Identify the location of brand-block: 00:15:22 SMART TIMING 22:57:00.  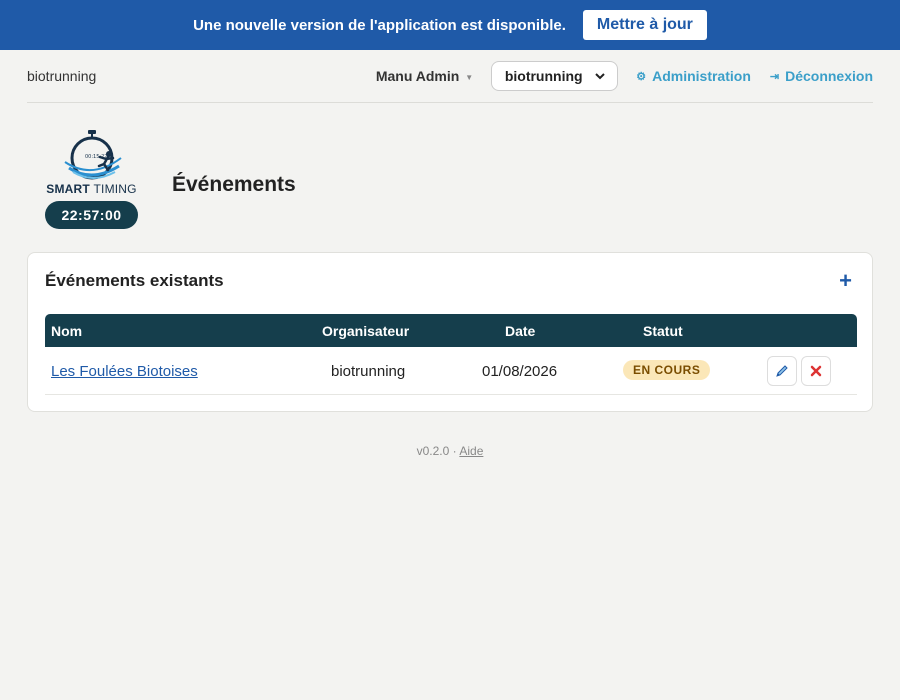
(91, 178).